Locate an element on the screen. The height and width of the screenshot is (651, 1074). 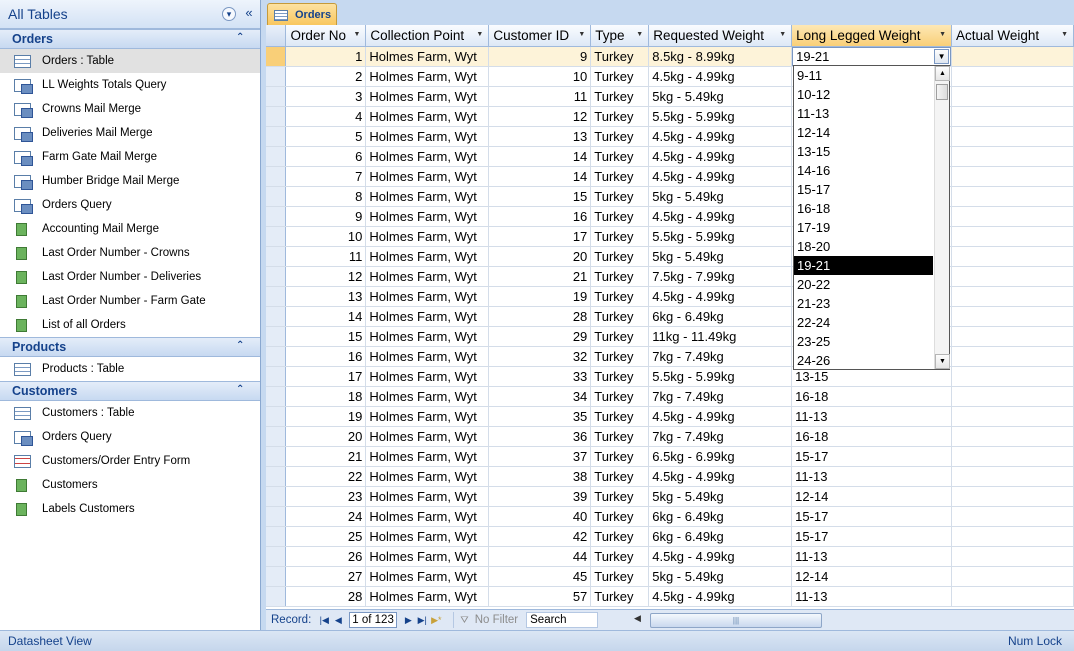
nav-item: Orders Query is located at coordinates (130, 437).